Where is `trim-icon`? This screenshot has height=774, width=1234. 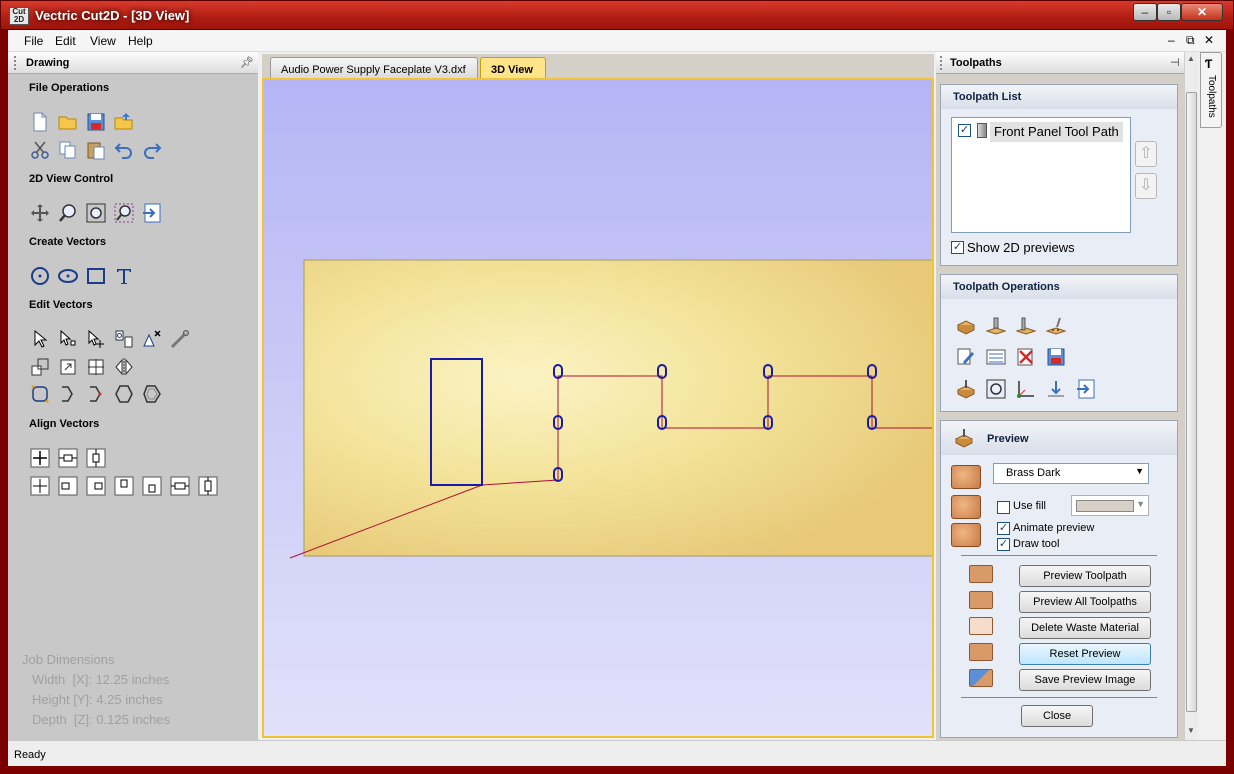 trim-icon is located at coordinates (68, 394).